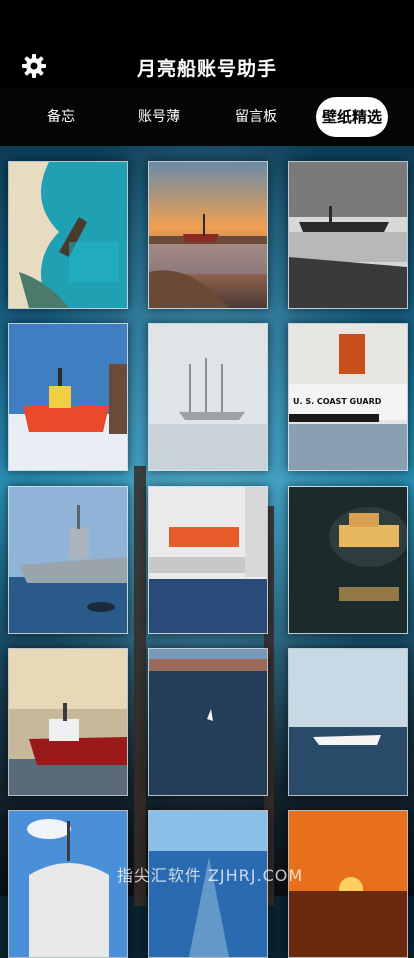  What do you see at coordinates (159, 117) in the screenshot?
I see `tab-accounts: 账号薄` at bounding box center [159, 117].